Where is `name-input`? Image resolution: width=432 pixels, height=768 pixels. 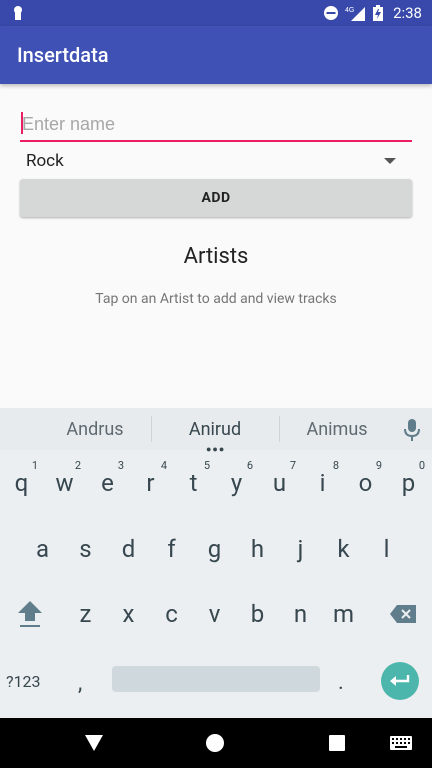
name-input is located at coordinates (216, 124).